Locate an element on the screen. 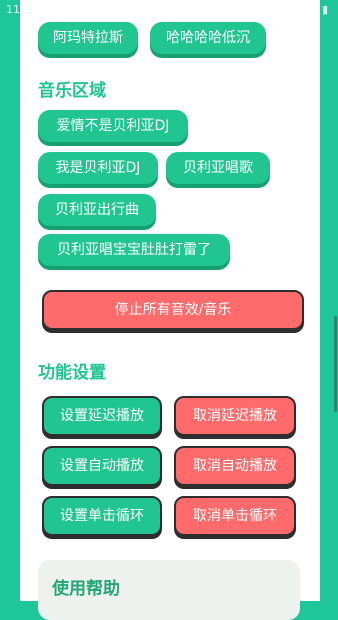  stop-all-button: 停止所有音效/音乐 is located at coordinates (173, 310).